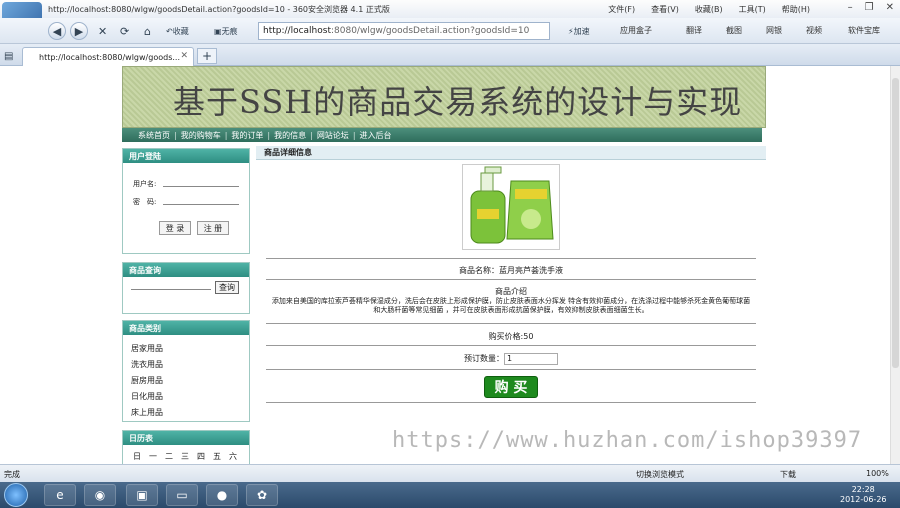  I want to click on login-header: 用户登陆, so click(186, 156).